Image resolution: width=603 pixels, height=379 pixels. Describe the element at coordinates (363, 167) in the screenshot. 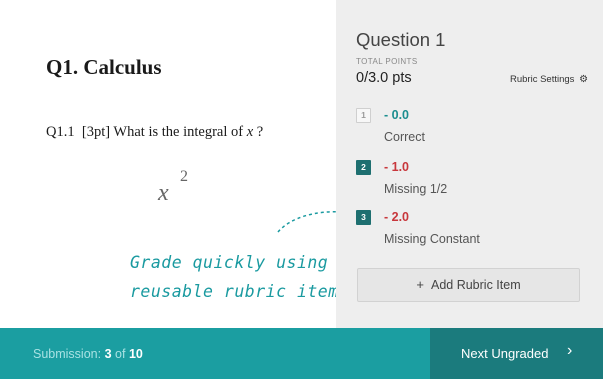

I see `rubric-item-number: 2` at that location.